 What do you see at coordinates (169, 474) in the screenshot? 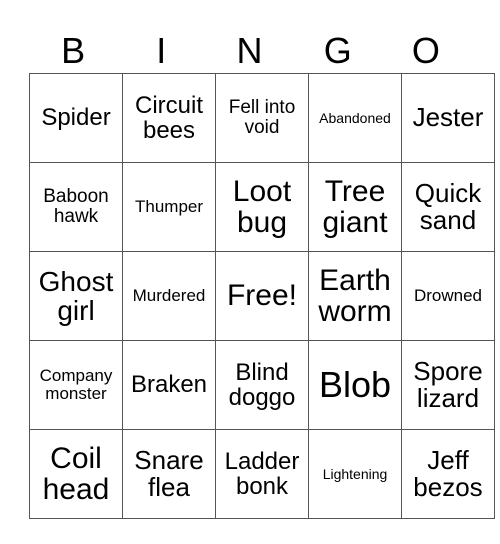
I see `bingo-cell: Snare flea` at bounding box center [169, 474].